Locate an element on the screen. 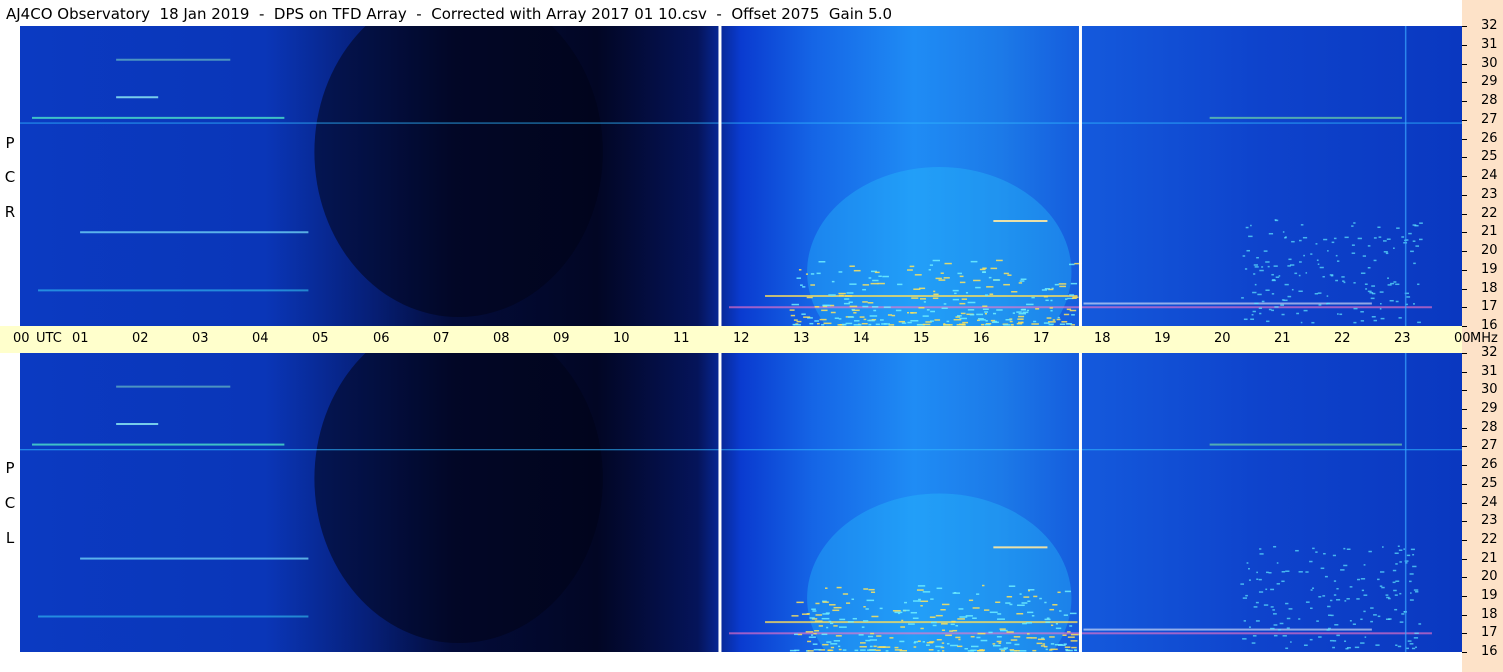 The image size is (1503, 672). utc-hour-label: 06 is located at coordinates (381, 338).